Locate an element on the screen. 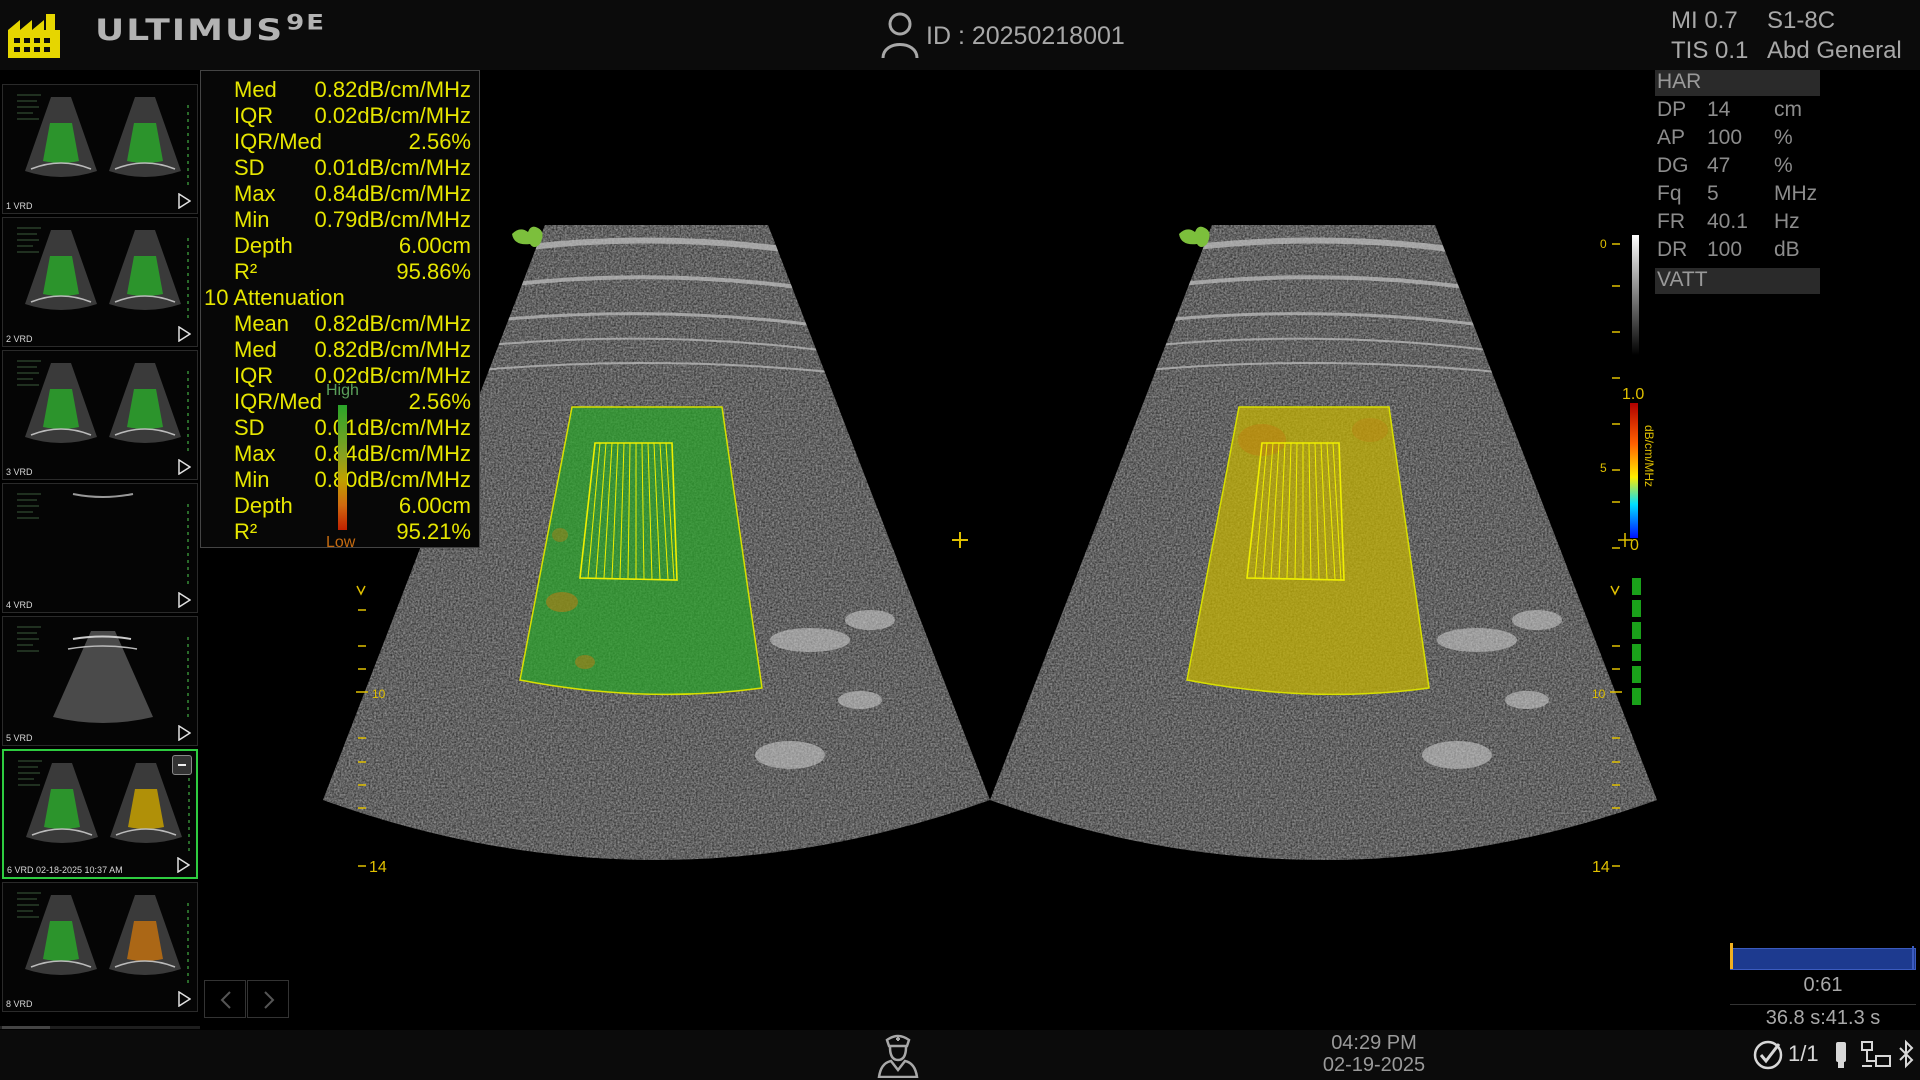 This screenshot has width=1920, height=1080. quality-high-label: High is located at coordinates (342, 390).